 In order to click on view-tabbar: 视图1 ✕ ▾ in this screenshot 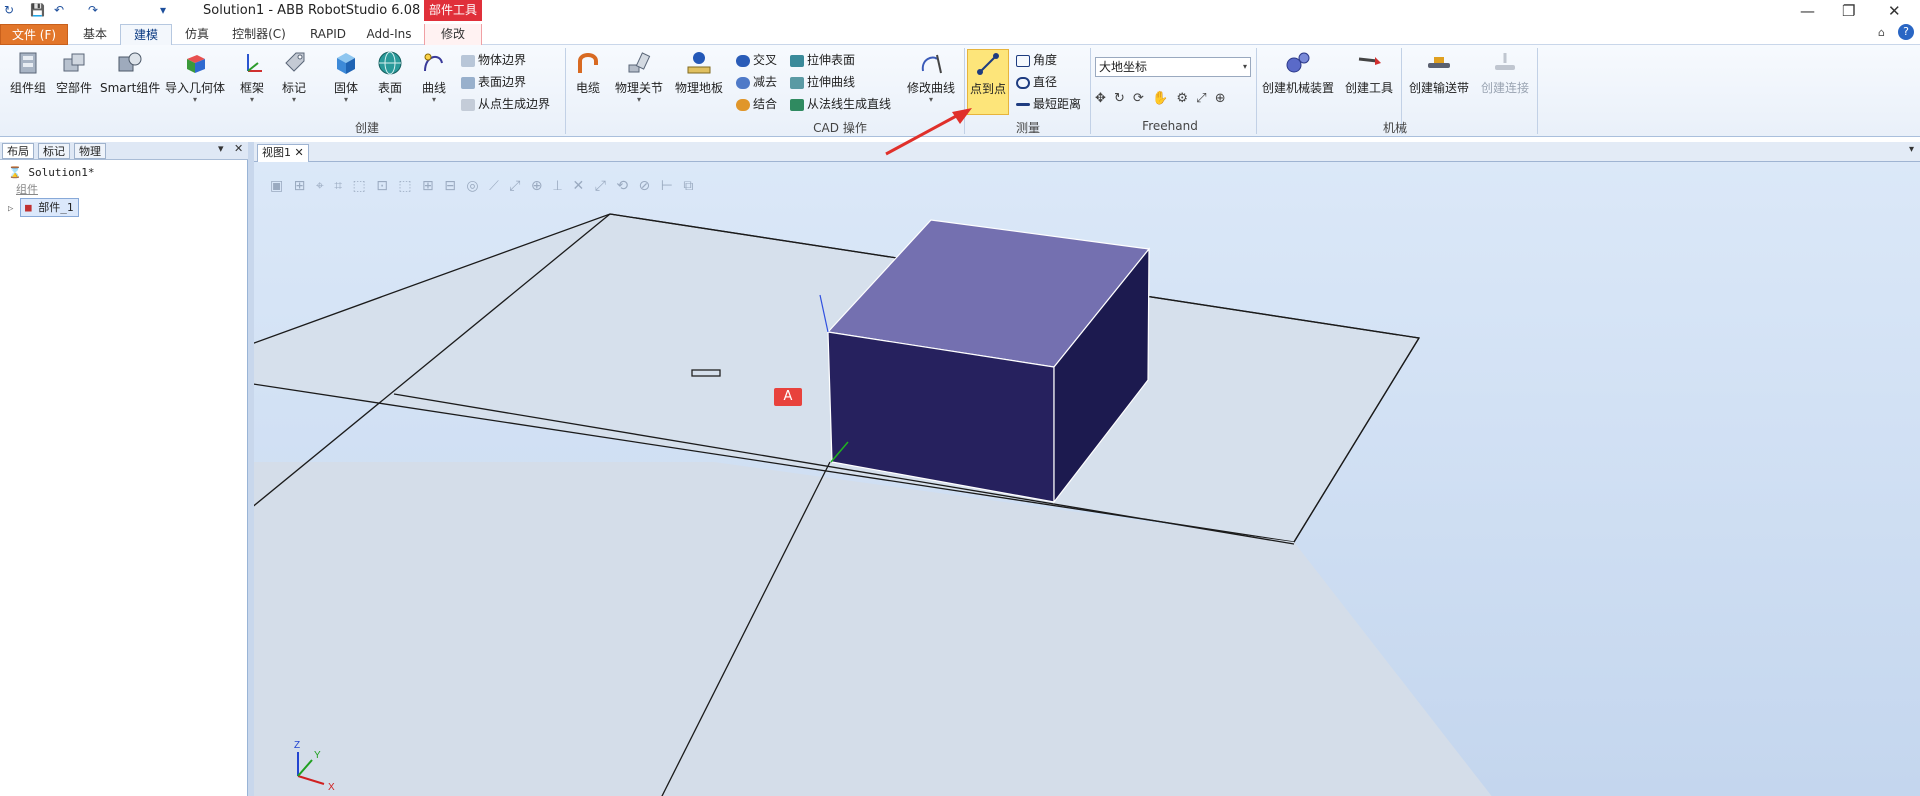, I will do `click(1087, 152)`.